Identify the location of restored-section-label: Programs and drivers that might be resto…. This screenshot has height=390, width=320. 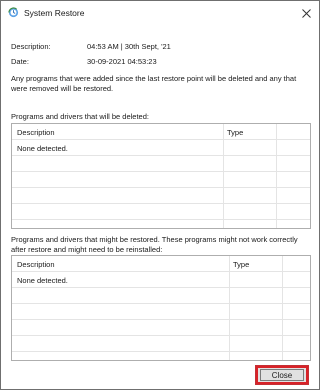
(154, 244).